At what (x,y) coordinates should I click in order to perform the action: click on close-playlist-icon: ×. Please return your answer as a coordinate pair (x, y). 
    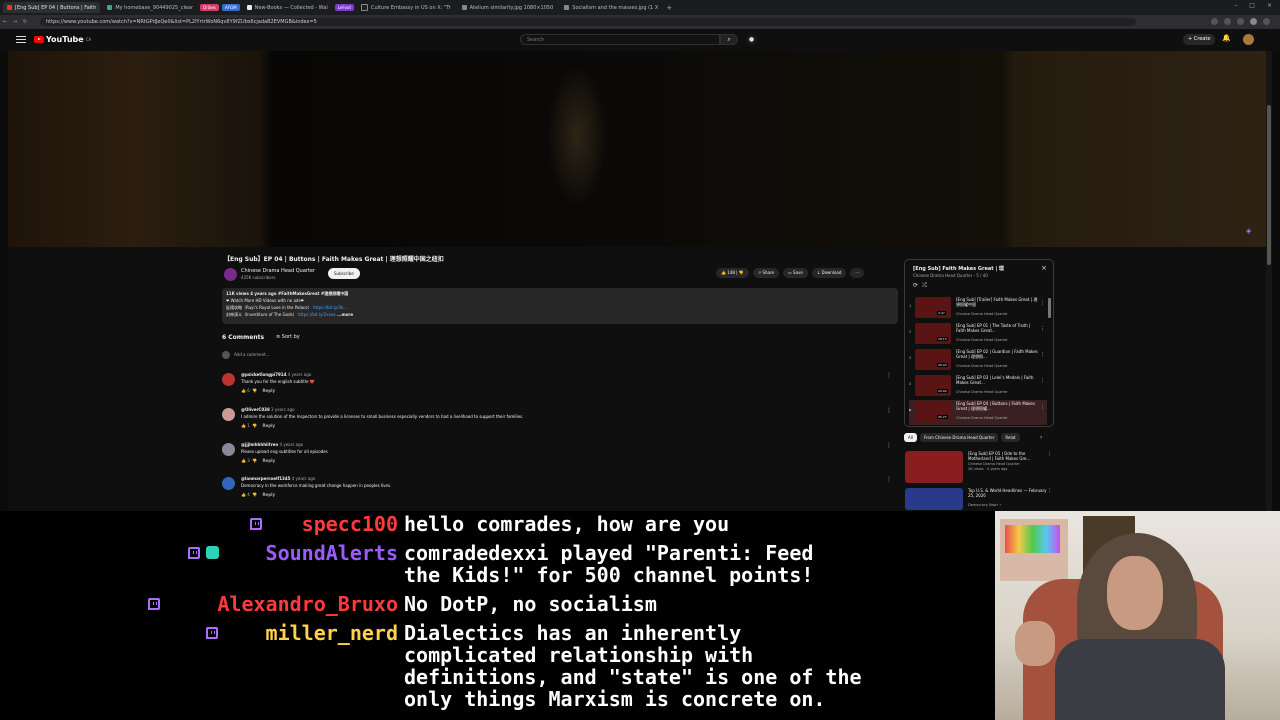
    Looking at the image, I should click on (1044, 268).